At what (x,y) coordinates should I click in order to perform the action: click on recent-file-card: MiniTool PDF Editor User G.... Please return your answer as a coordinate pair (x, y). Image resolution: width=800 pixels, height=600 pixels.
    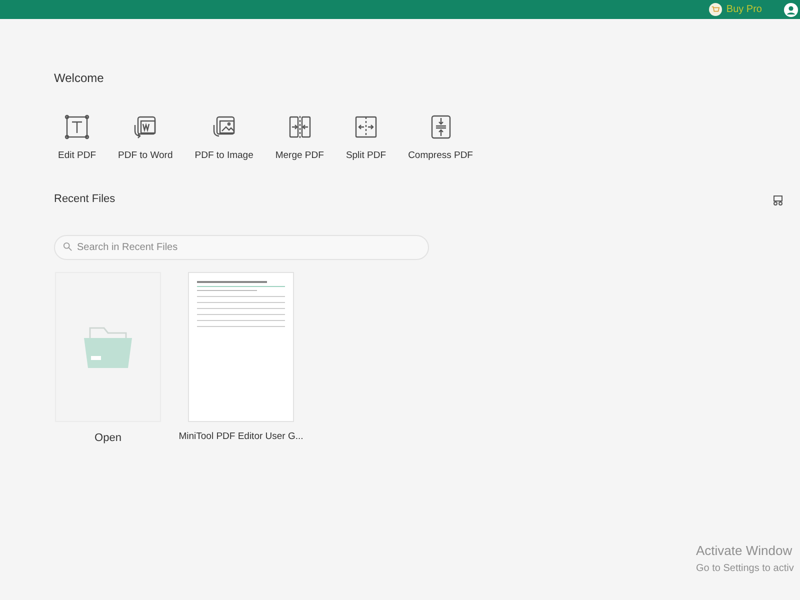
    Looking at the image, I should click on (241, 359).